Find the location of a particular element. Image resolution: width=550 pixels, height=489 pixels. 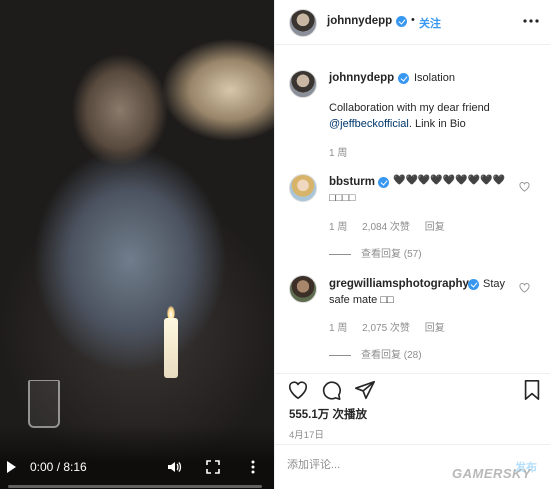

video-progress-bar is located at coordinates (135, 486).